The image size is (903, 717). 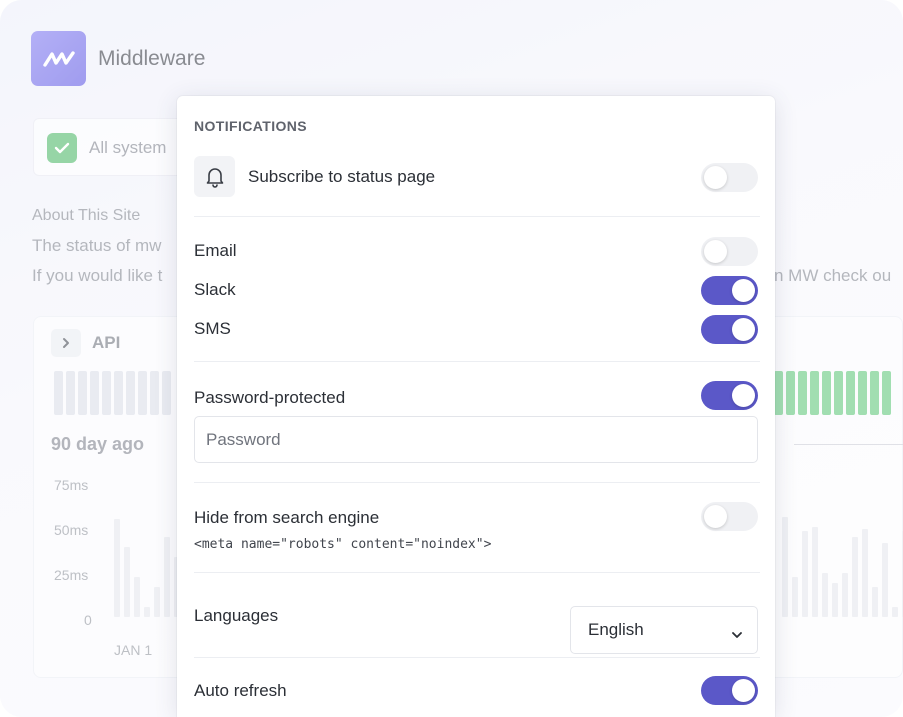 What do you see at coordinates (729, 177) in the screenshot?
I see `subscribe-toggle` at bounding box center [729, 177].